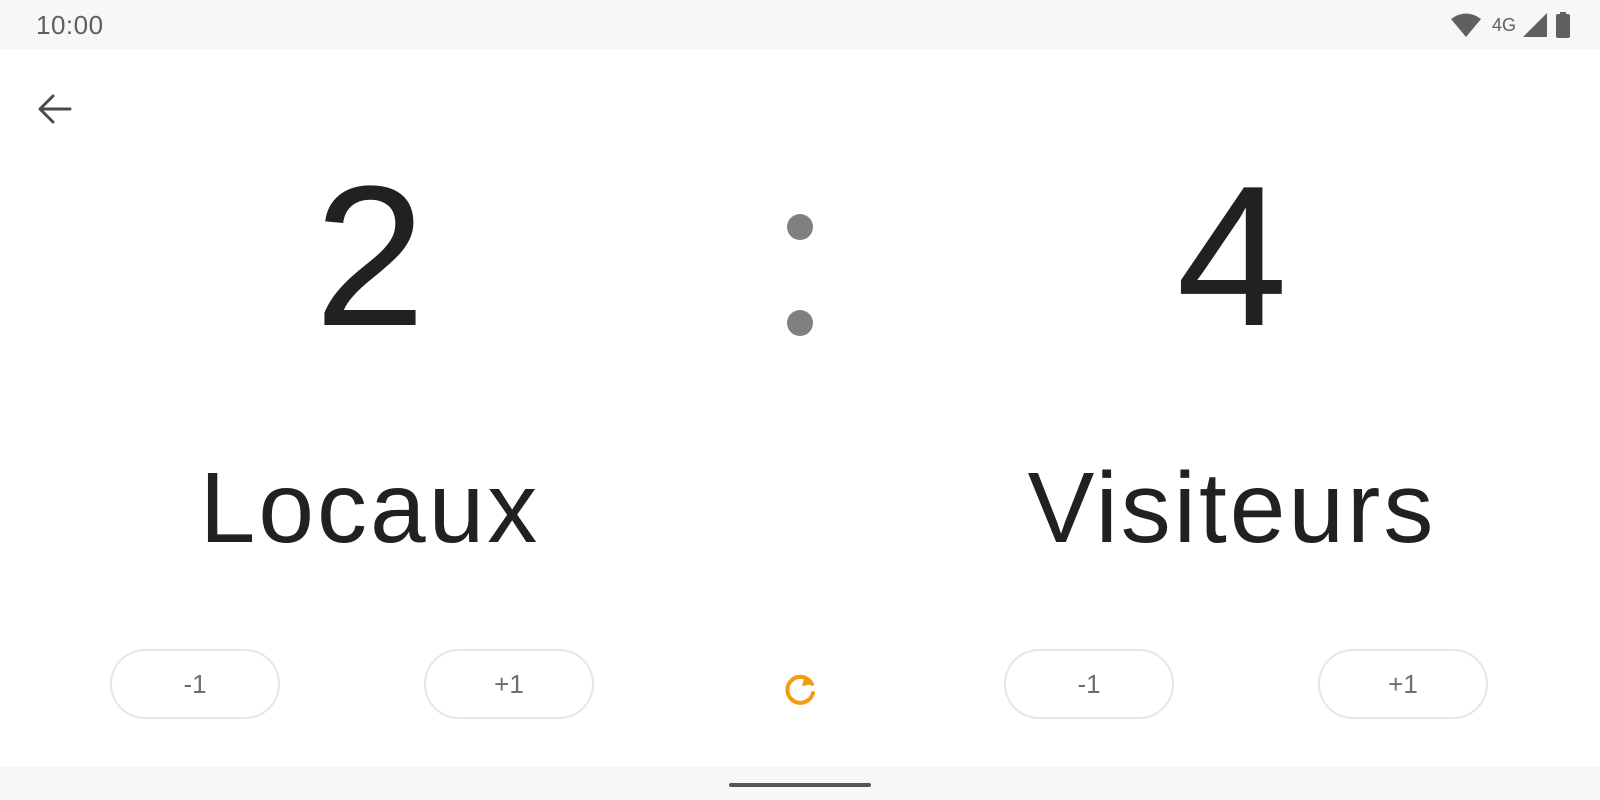 This screenshot has height=800, width=1600. I want to click on home-gesture-handle, so click(800, 785).